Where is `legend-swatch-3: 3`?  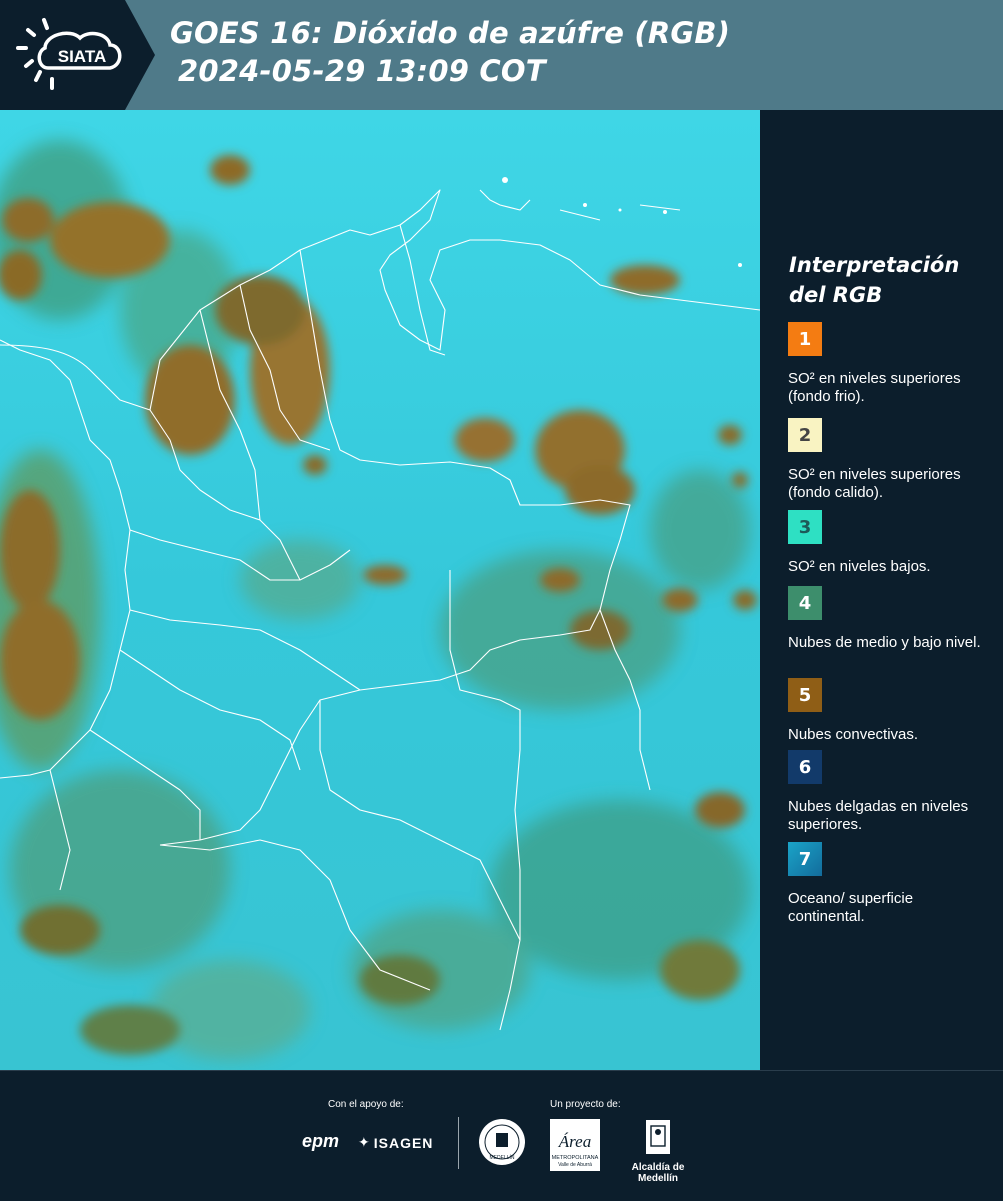 legend-swatch-3: 3 is located at coordinates (805, 527).